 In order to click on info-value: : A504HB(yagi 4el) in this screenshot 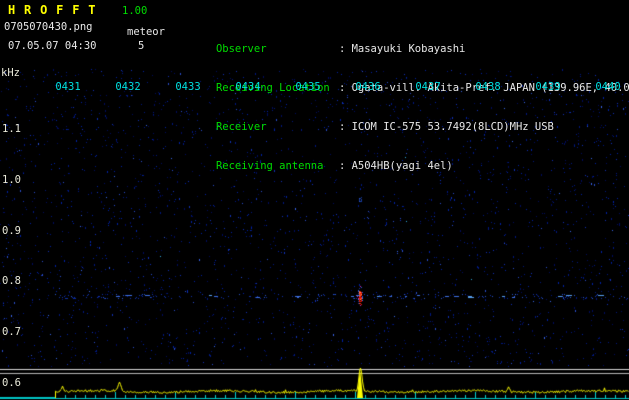, I will do `click(395, 166)`.